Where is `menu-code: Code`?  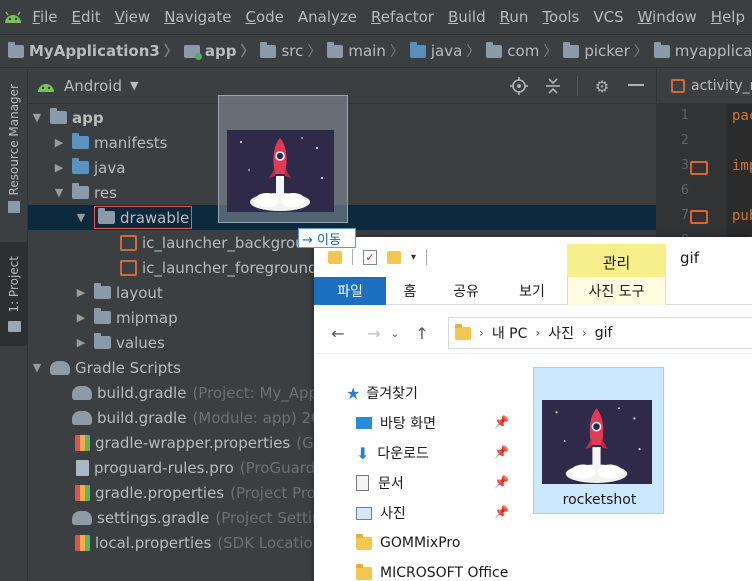
menu-code: Code is located at coordinates (264, 17).